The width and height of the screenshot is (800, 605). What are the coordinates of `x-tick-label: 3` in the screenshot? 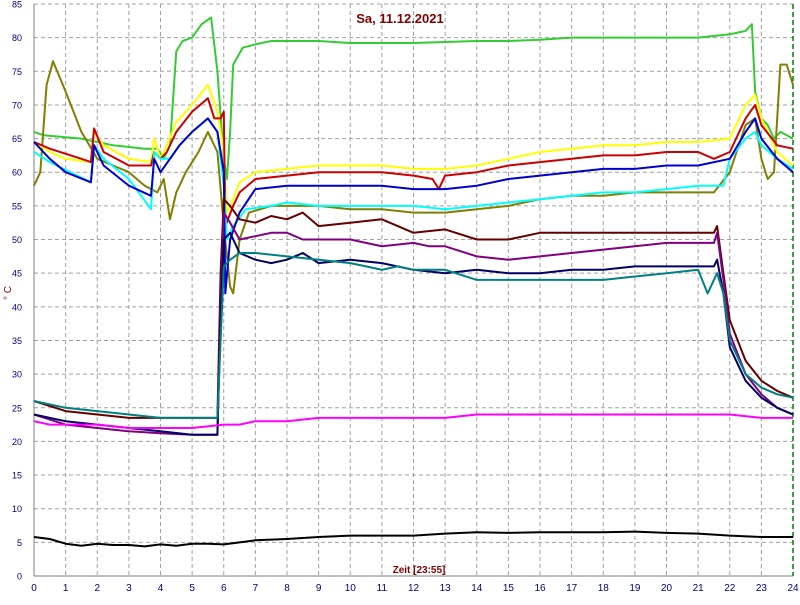 It's located at (129, 588).